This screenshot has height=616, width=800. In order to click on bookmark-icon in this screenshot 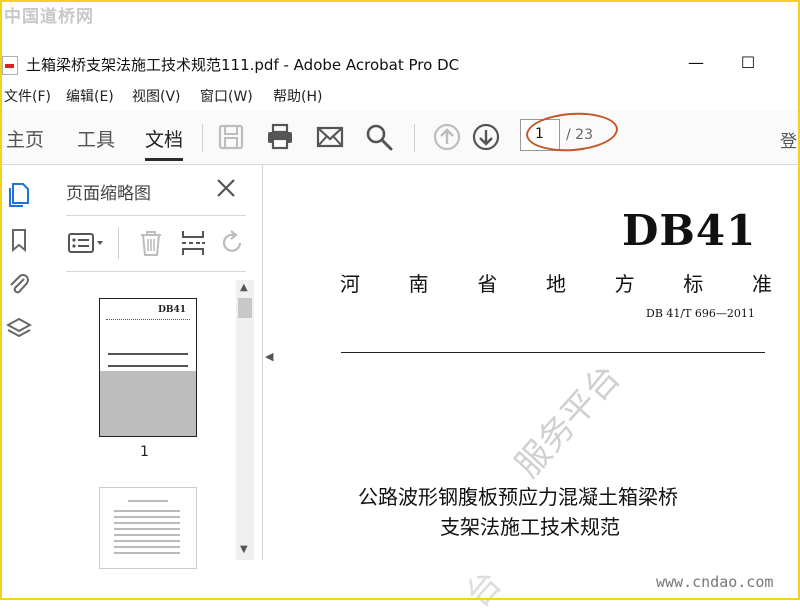, I will do `click(19, 240)`.